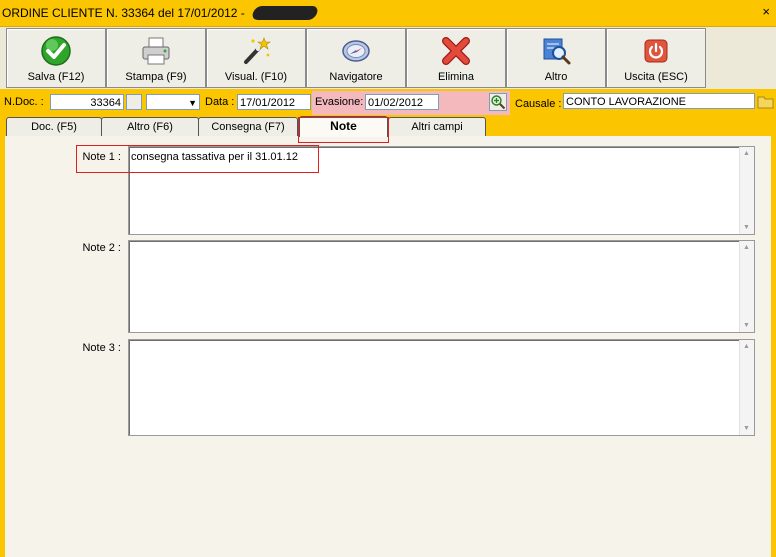  Describe the element at coordinates (220, 102) in the screenshot. I see `data-label: Data :` at that location.